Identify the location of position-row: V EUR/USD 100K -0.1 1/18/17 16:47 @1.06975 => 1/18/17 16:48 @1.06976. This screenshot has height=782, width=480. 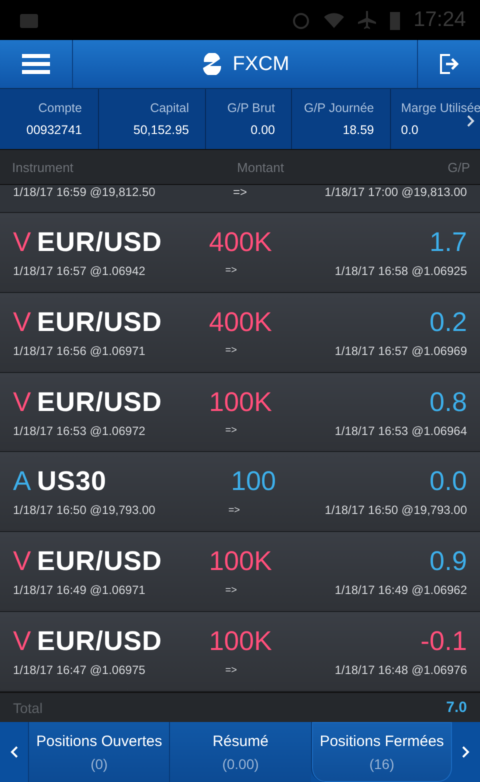
(240, 652).